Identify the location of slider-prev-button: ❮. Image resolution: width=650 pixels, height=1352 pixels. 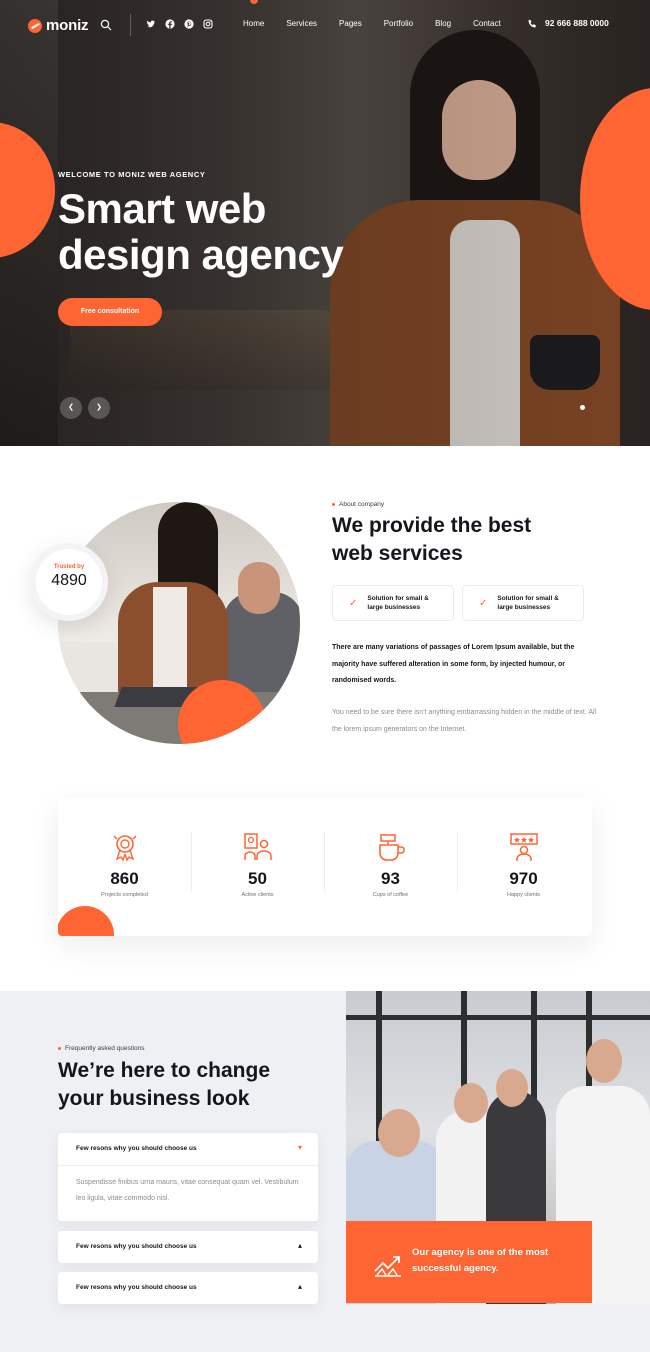
(71, 408).